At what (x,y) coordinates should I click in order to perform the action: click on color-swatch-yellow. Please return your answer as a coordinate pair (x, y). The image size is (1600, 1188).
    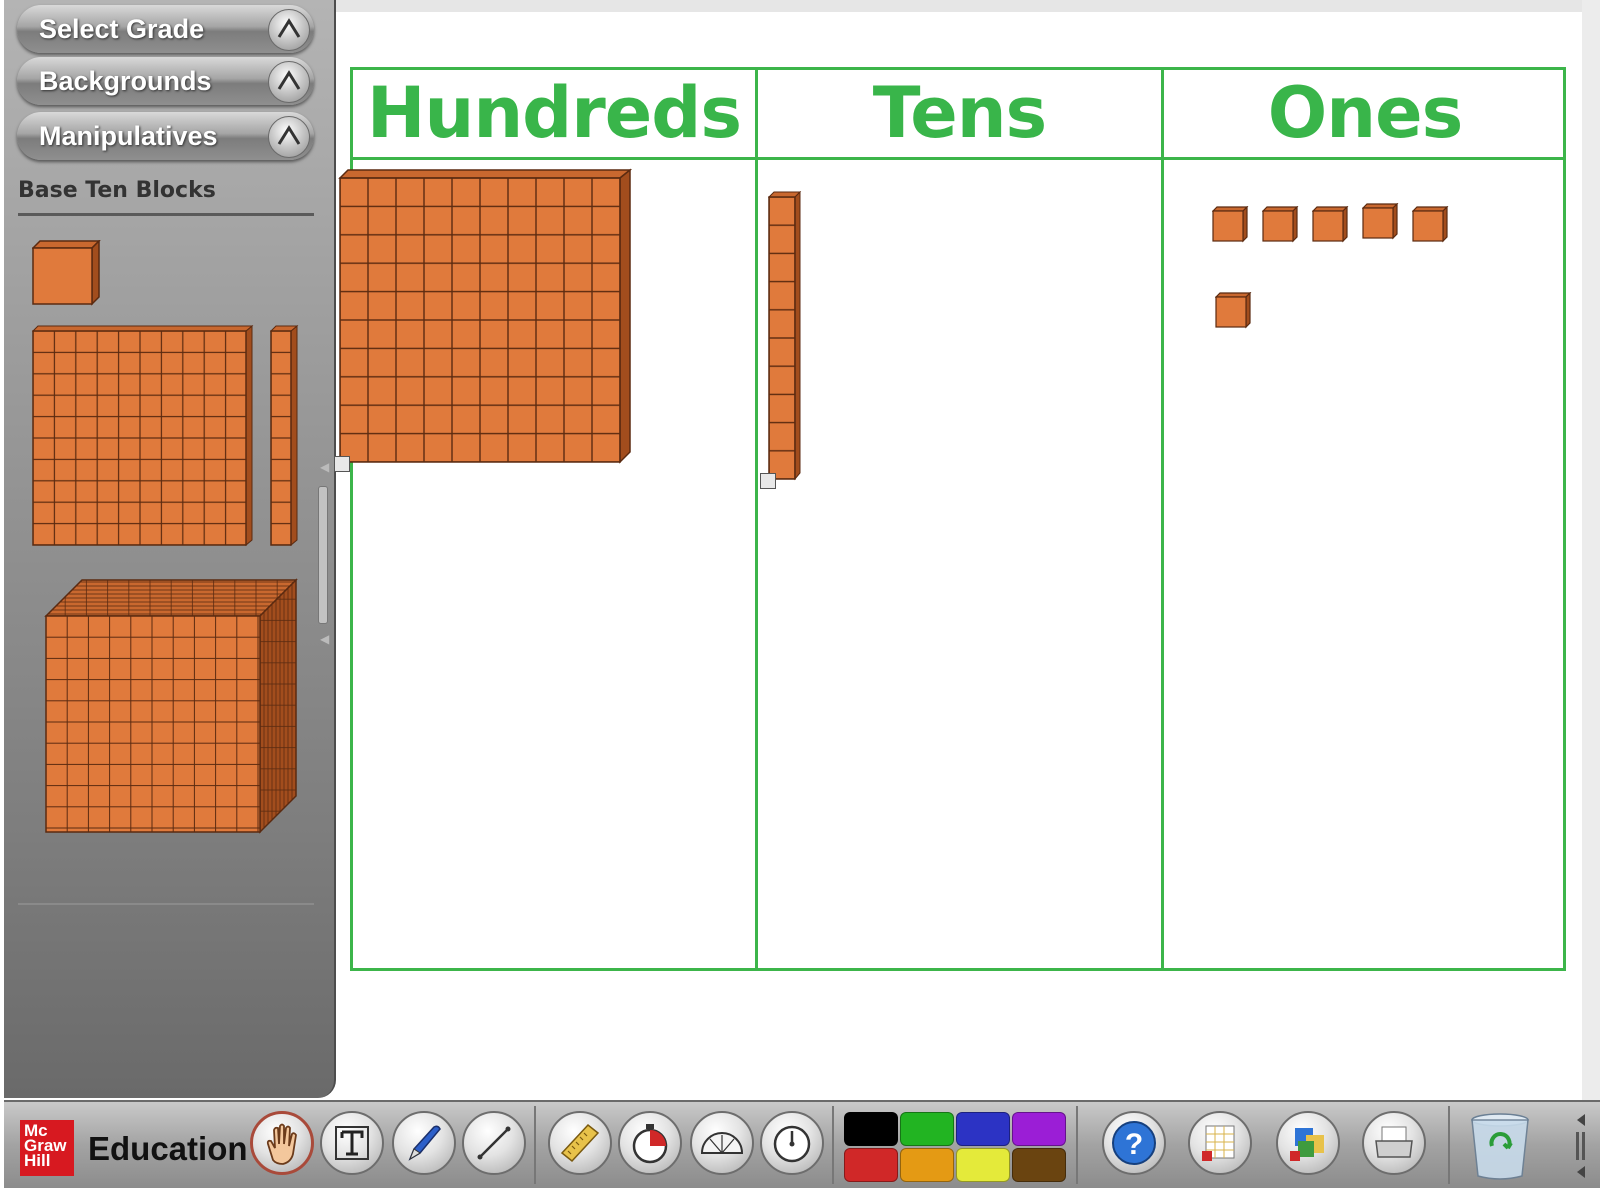
    Looking at the image, I should click on (983, 1165).